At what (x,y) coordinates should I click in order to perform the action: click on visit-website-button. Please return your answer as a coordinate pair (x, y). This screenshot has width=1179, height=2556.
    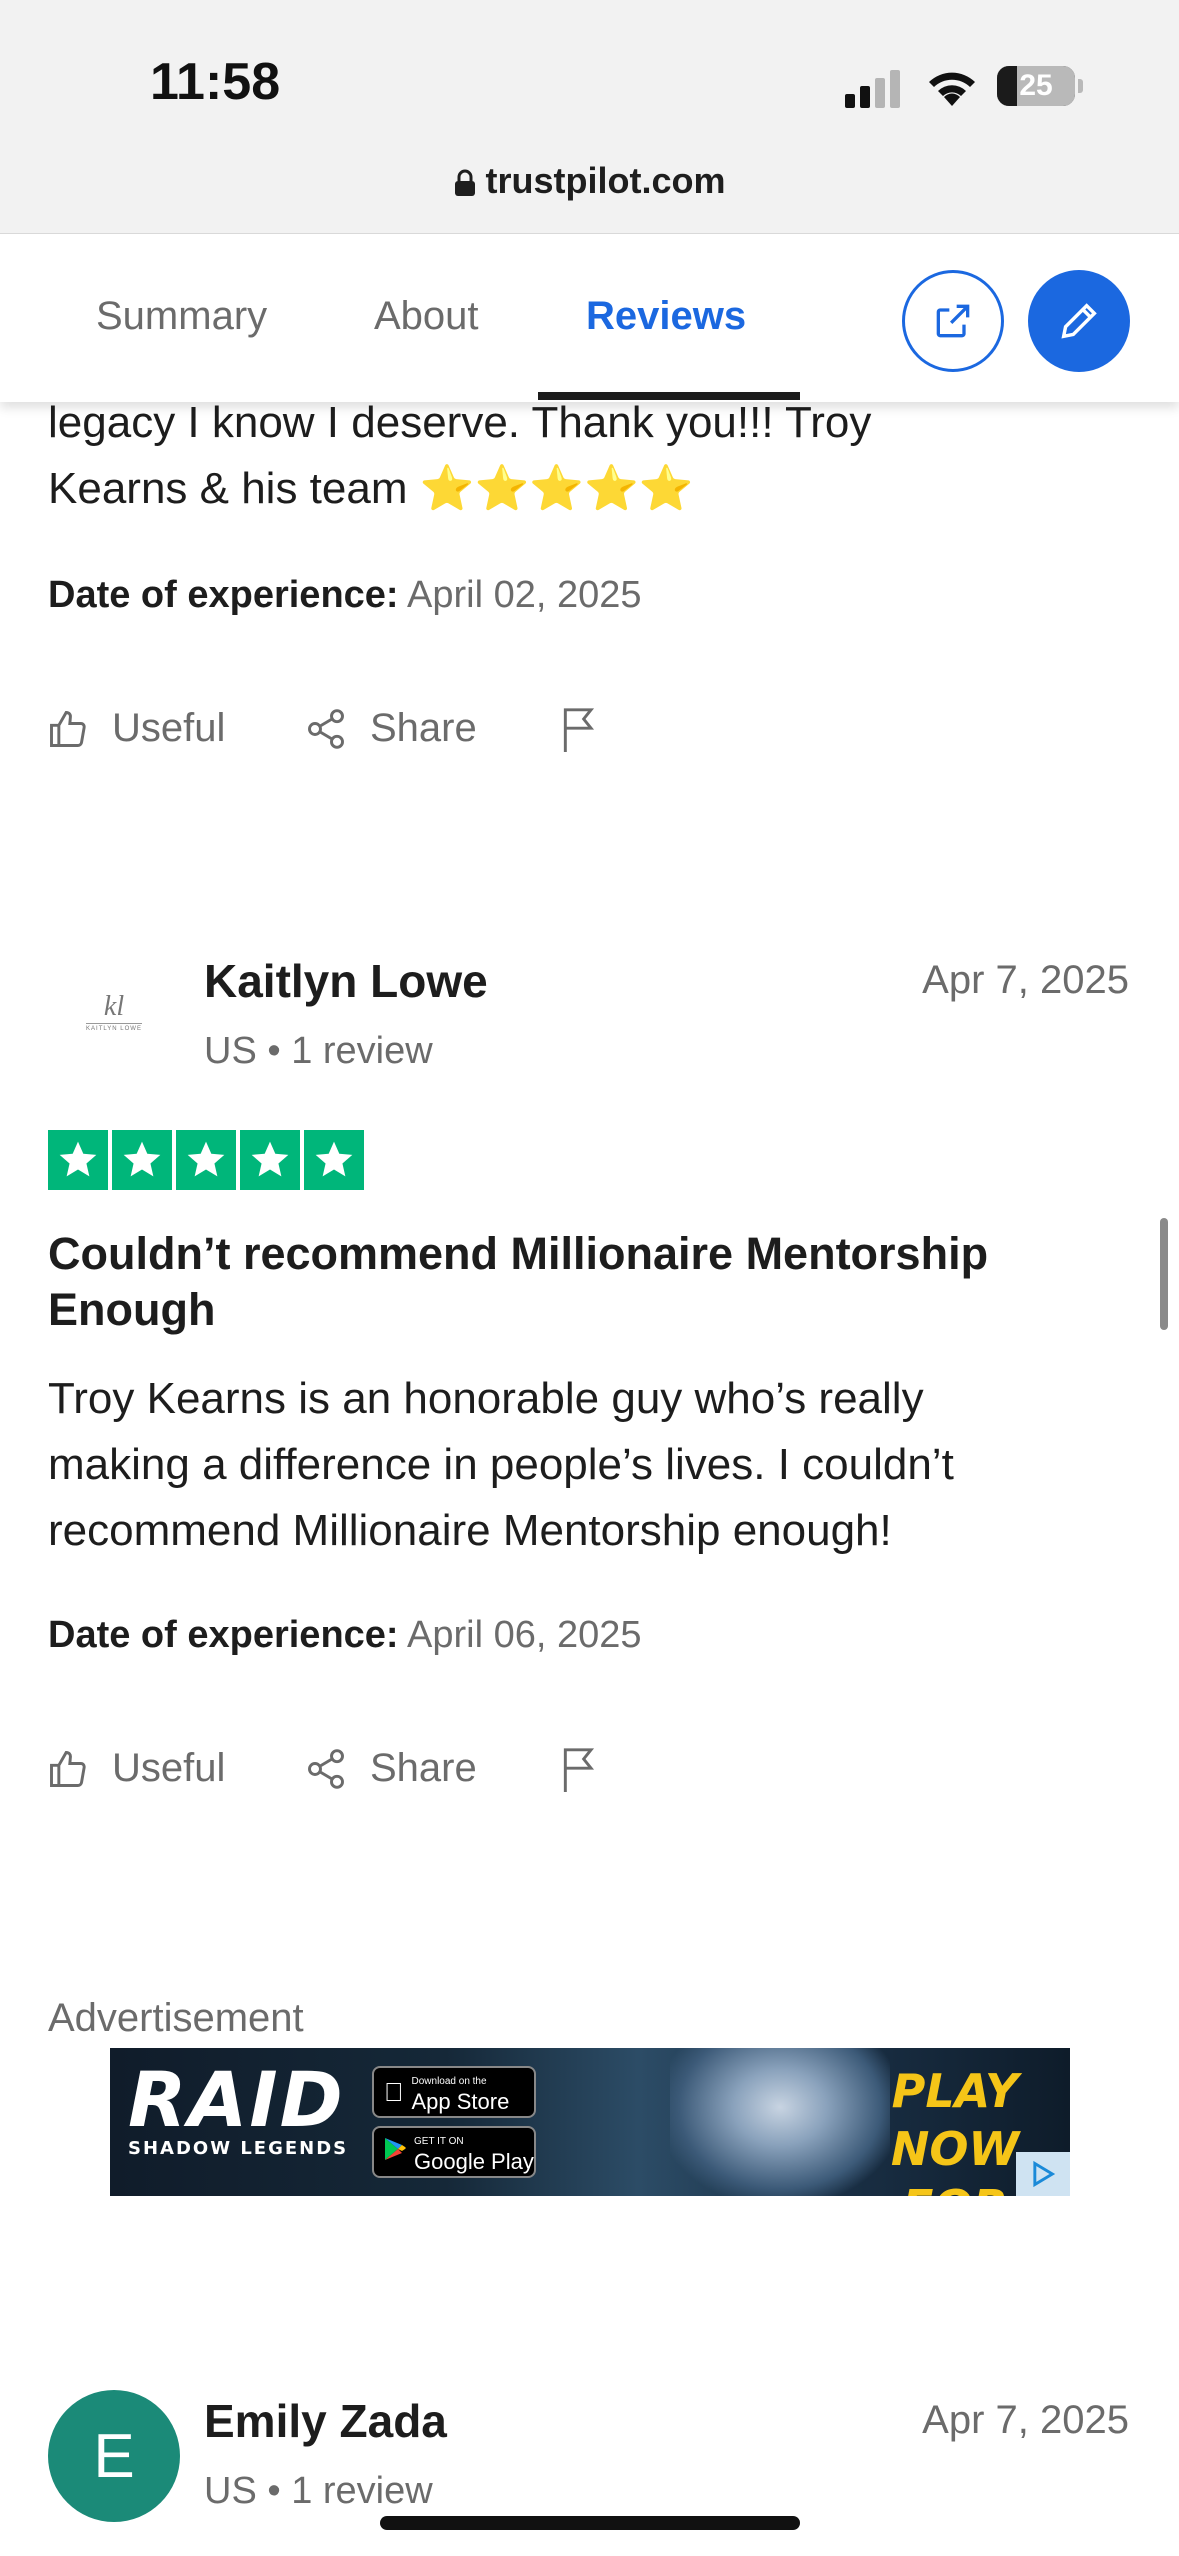
    Looking at the image, I should click on (953, 321).